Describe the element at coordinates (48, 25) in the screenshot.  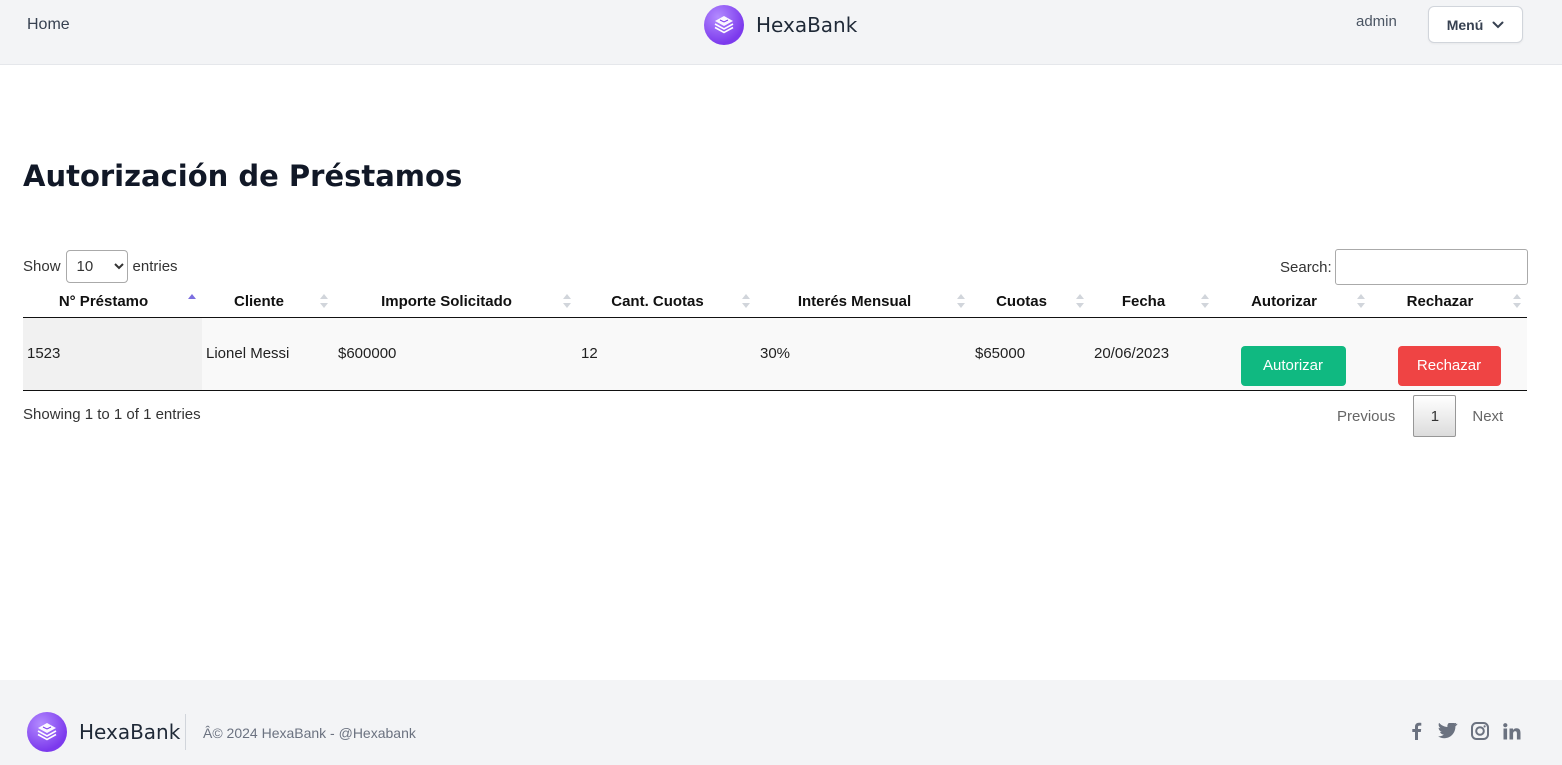
I see `nav-home-link: Home` at that location.